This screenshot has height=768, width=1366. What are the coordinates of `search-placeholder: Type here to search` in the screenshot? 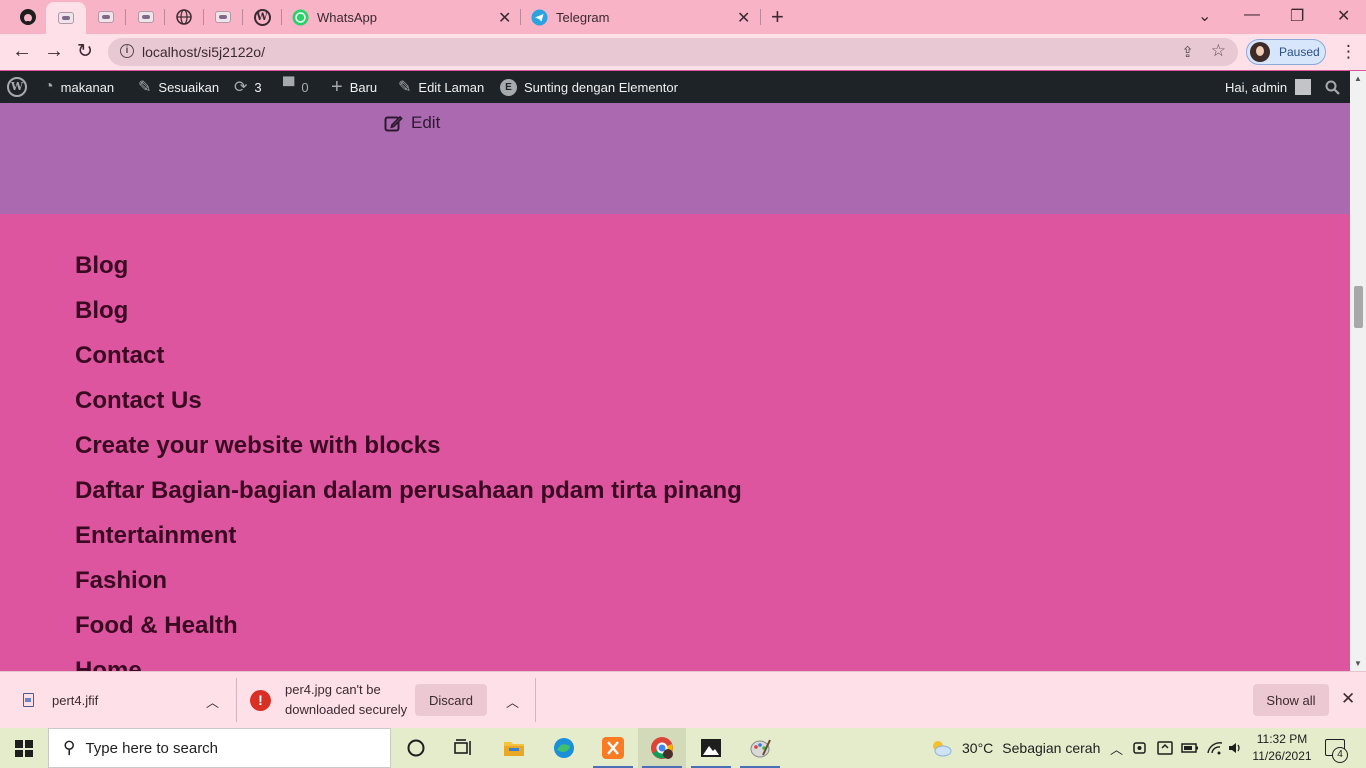 It's located at (152, 748).